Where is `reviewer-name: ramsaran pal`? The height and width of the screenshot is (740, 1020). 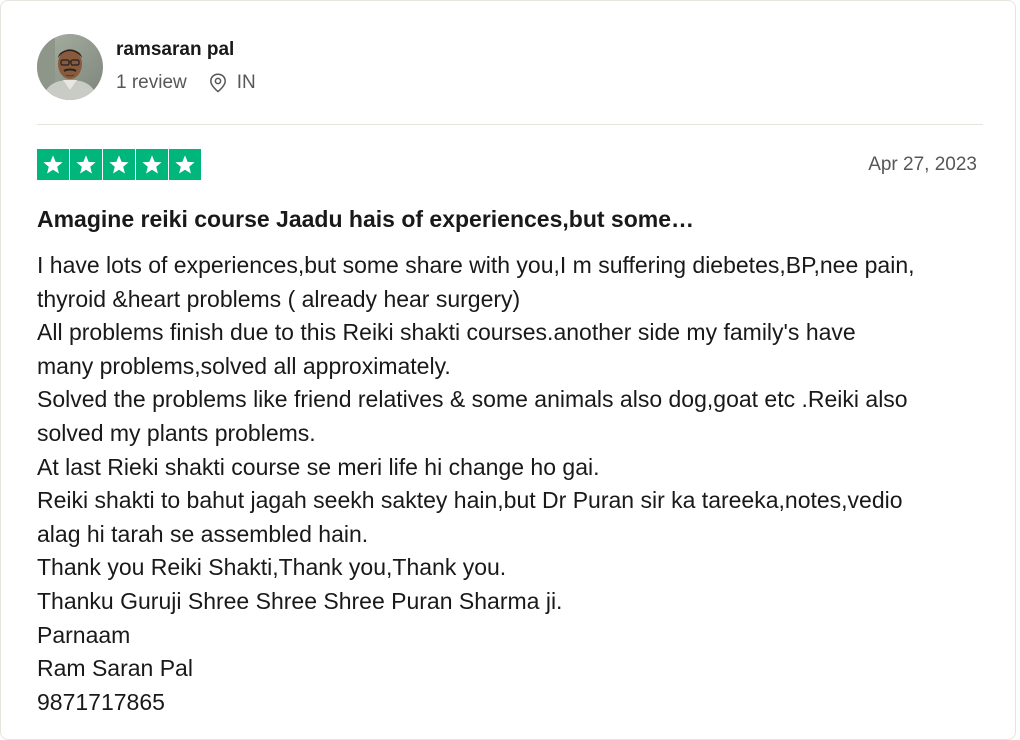
reviewer-name: ramsaran pal is located at coordinates (175, 50).